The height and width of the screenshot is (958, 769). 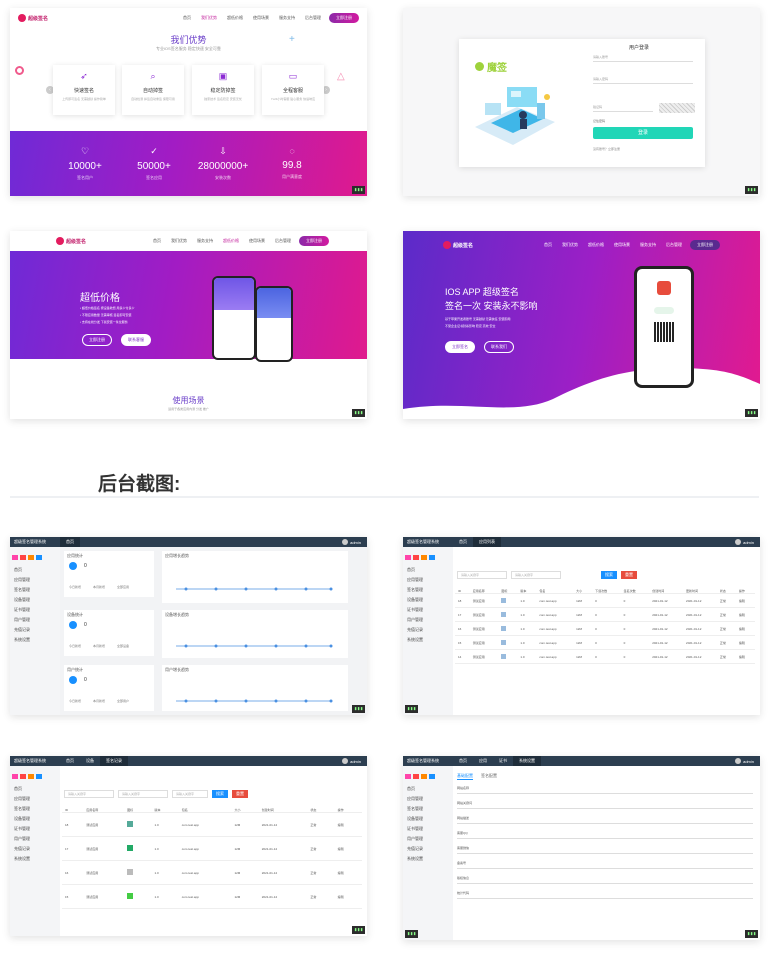 I want to click on table-row: 16 测试应用 1.0 com.test.app 12M 2021-01-12 正常 编辑, so click(x=212, y=872).